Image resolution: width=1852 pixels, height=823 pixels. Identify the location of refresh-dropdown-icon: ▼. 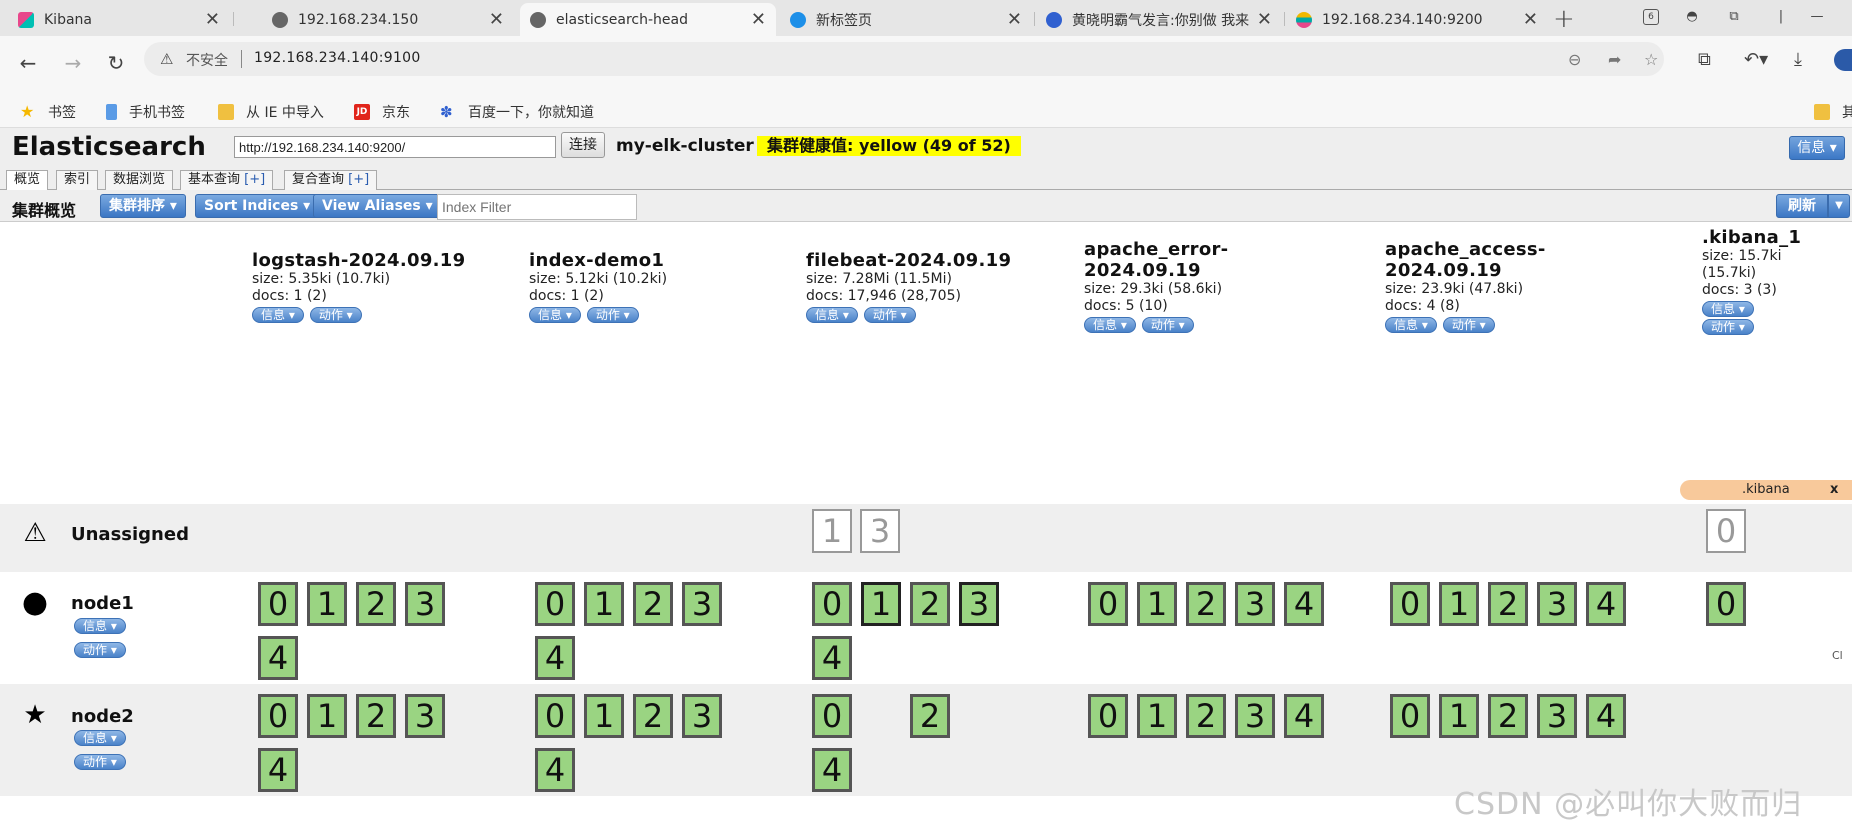
(1839, 206).